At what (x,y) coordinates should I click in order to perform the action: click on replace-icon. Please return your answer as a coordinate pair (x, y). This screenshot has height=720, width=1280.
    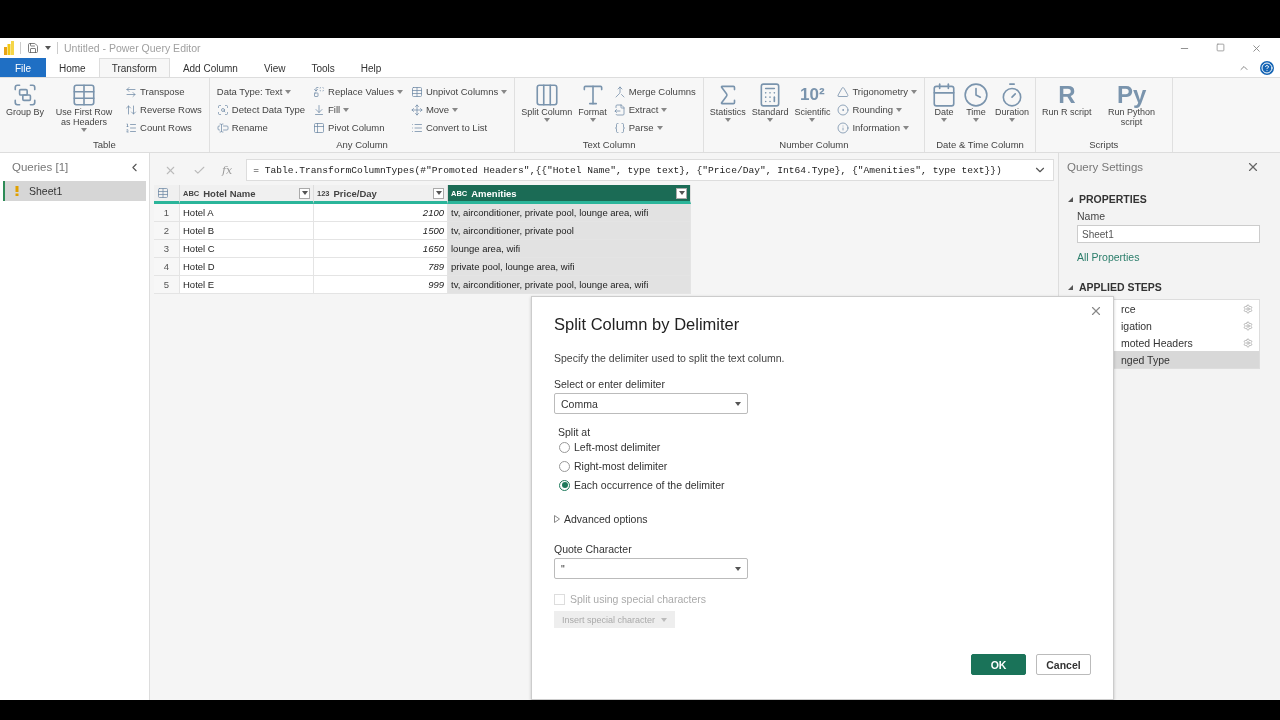
    Looking at the image, I should click on (319, 91).